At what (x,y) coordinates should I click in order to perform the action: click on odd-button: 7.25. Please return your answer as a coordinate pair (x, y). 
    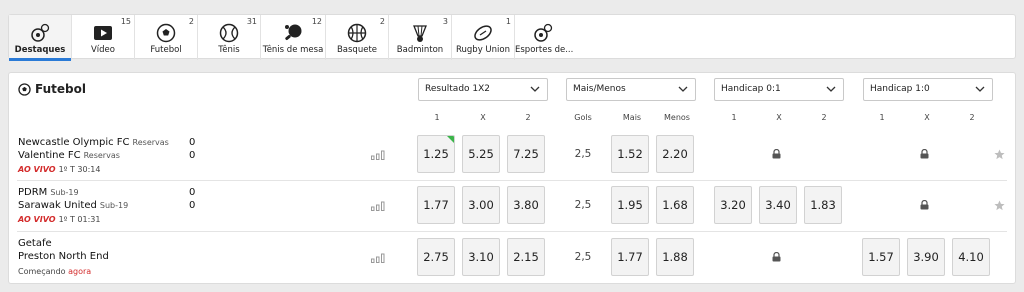
    Looking at the image, I should click on (526, 154).